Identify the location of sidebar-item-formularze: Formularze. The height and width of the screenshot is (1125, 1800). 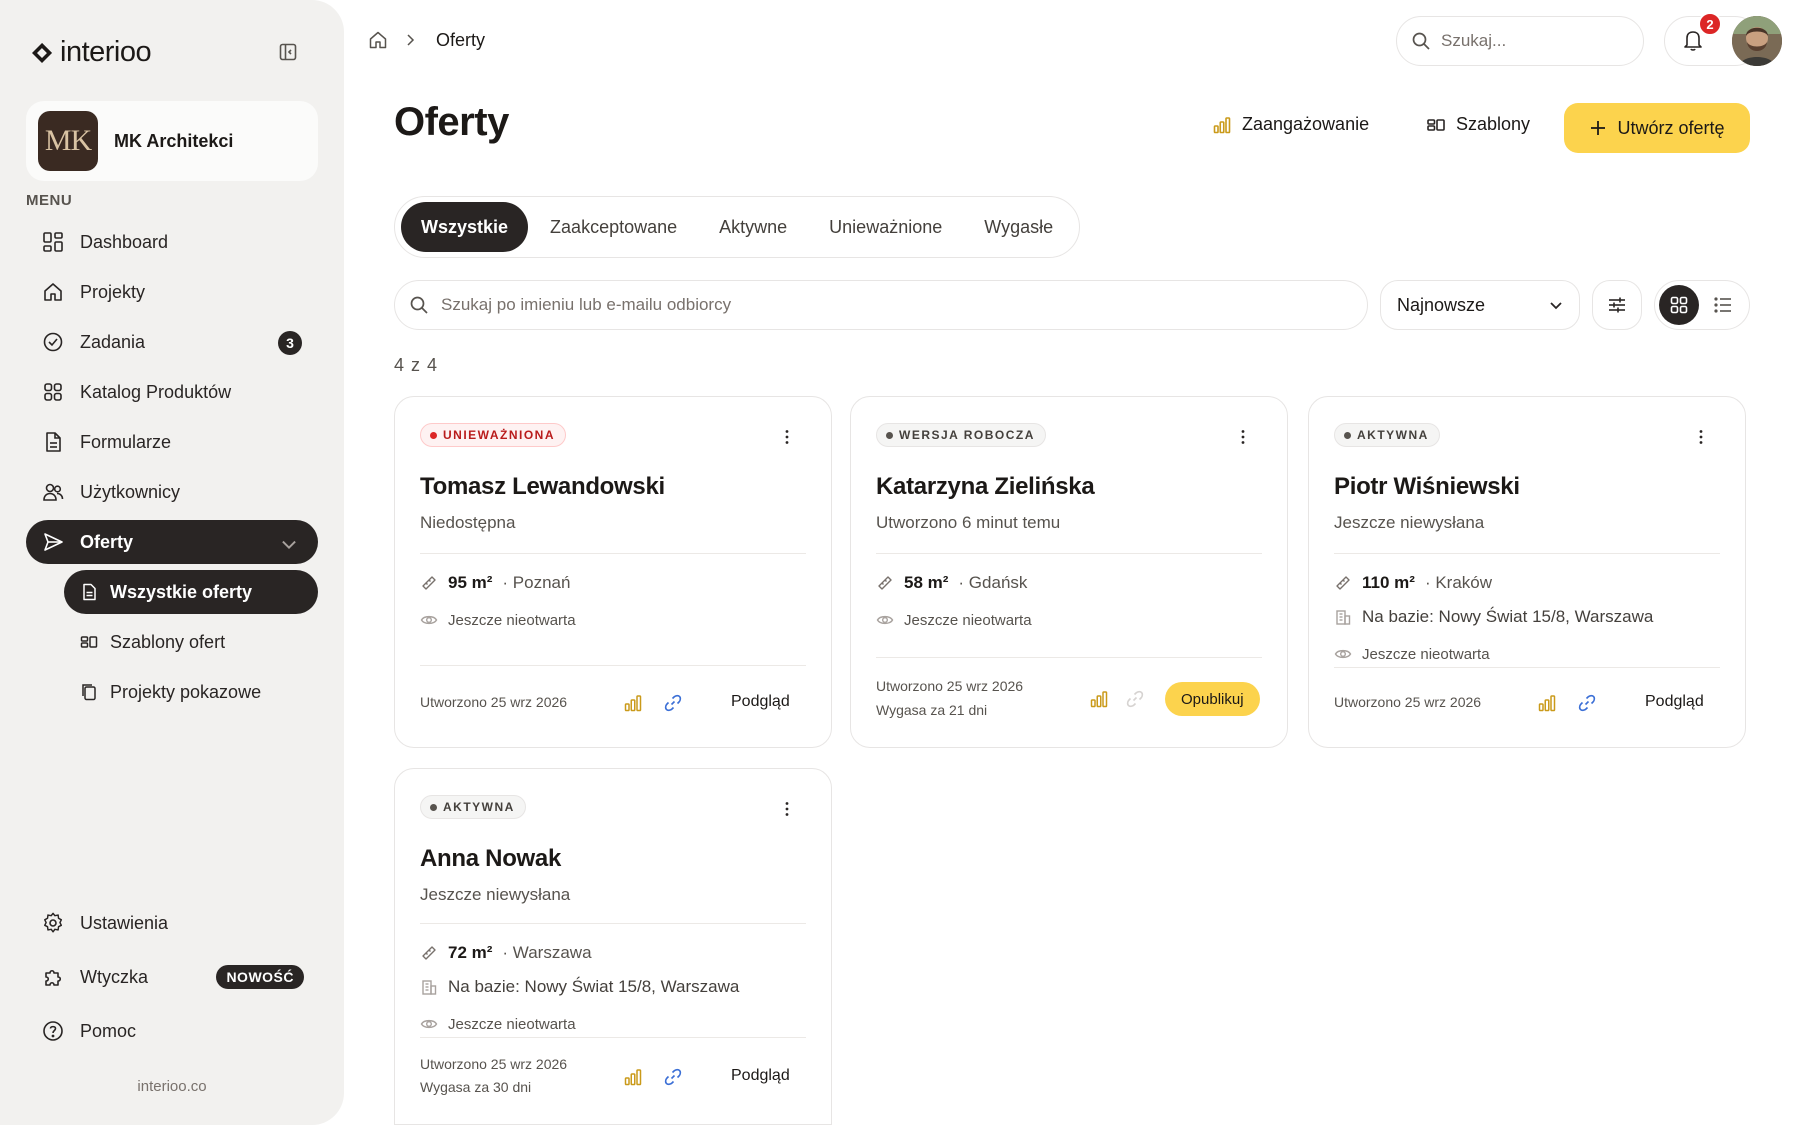
(172, 442).